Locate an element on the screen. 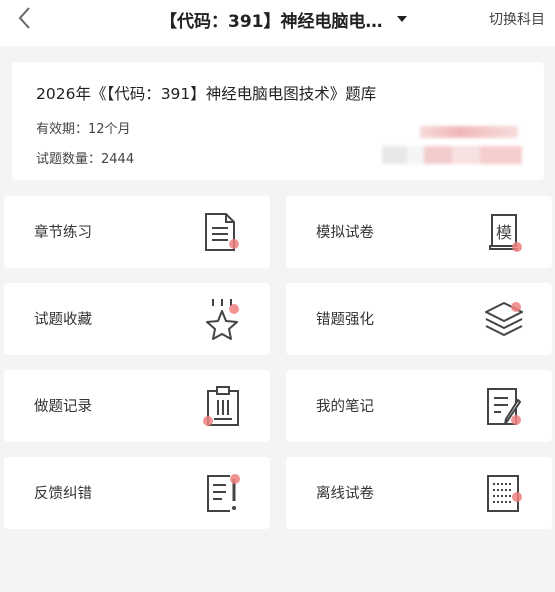 The height and width of the screenshot is (592, 555). offline-exam-button: 离线试卷 is located at coordinates (419, 493).